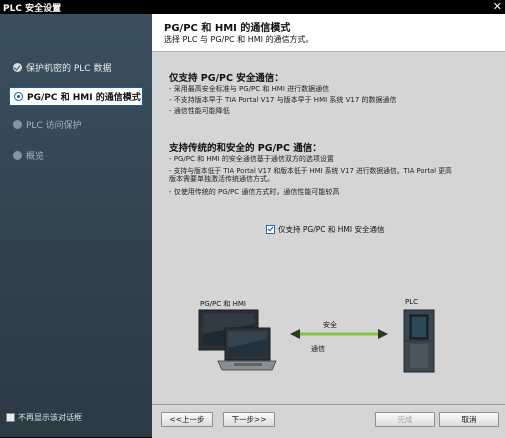  What do you see at coordinates (316, 341) in the screenshot?
I see `communication-diagram` at bounding box center [316, 341].